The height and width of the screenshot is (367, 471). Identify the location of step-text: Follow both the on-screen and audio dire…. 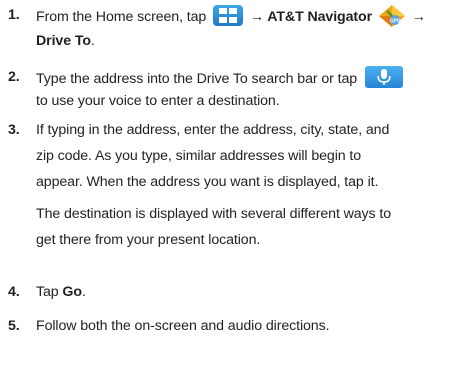
(183, 326).